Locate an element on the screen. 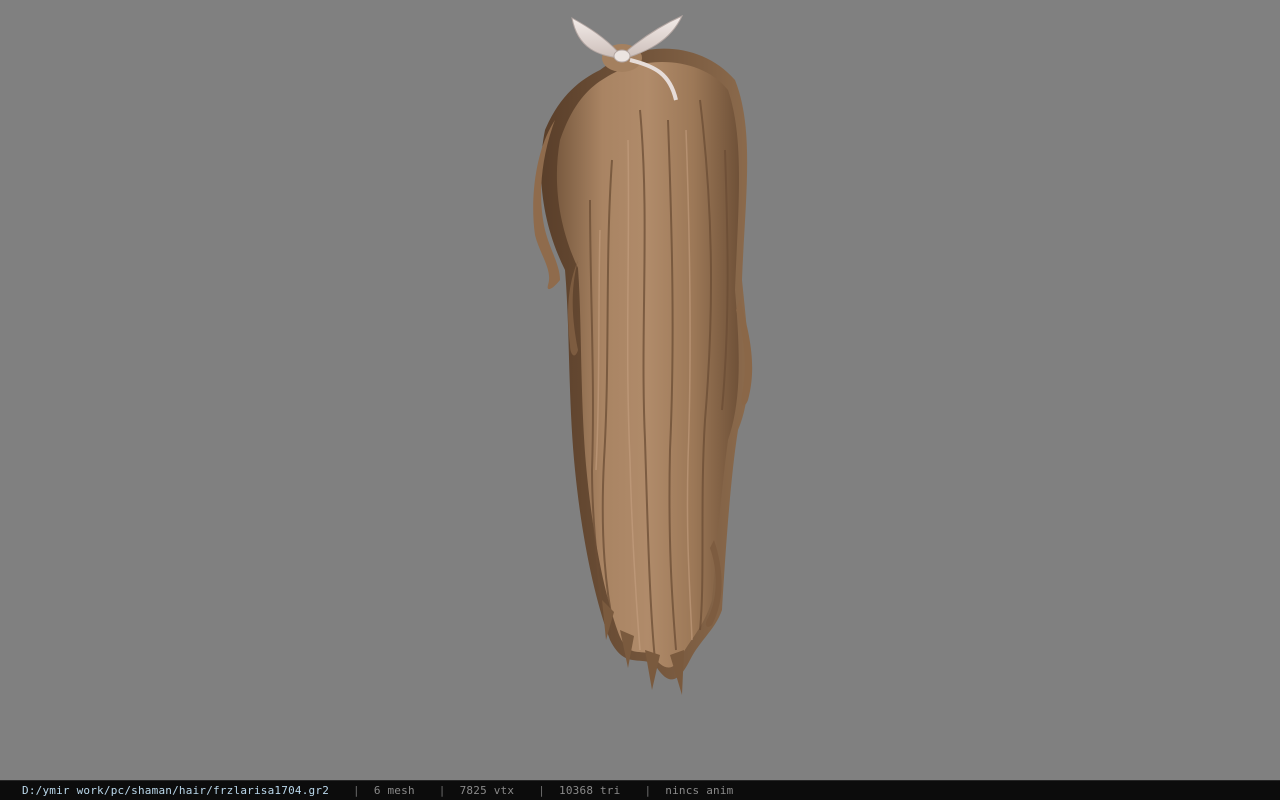 This screenshot has height=800, width=1280. anim-status: nincs anim is located at coordinates (699, 790).